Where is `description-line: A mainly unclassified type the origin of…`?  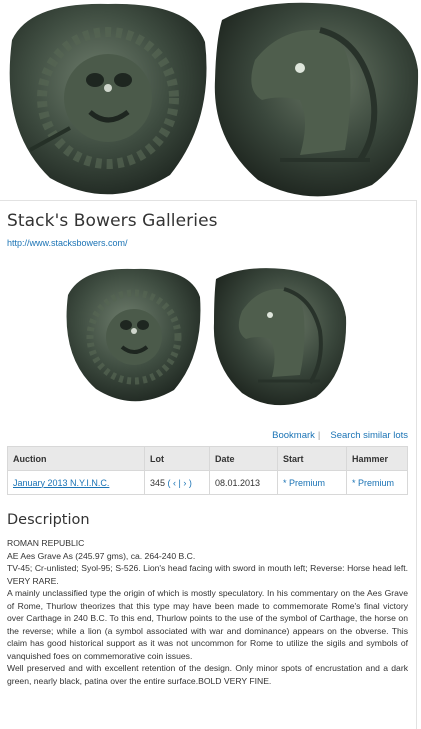
description-line: A mainly unclassified type the origin of… is located at coordinates (207, 624).